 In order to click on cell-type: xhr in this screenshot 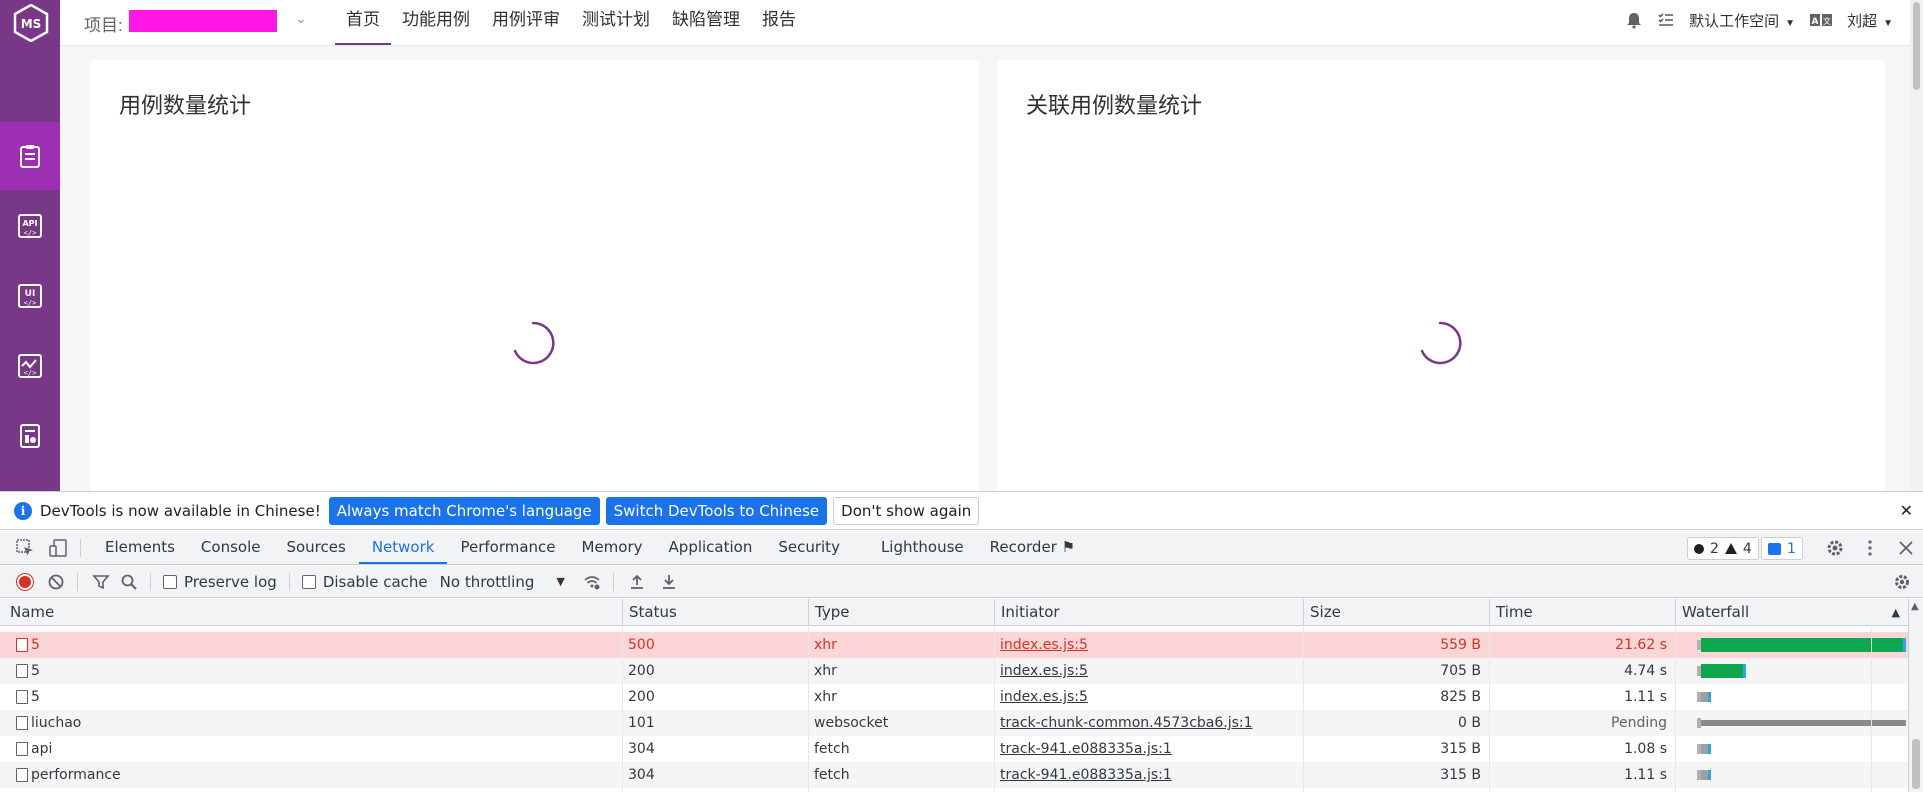, I will do `click(825, 645)`.